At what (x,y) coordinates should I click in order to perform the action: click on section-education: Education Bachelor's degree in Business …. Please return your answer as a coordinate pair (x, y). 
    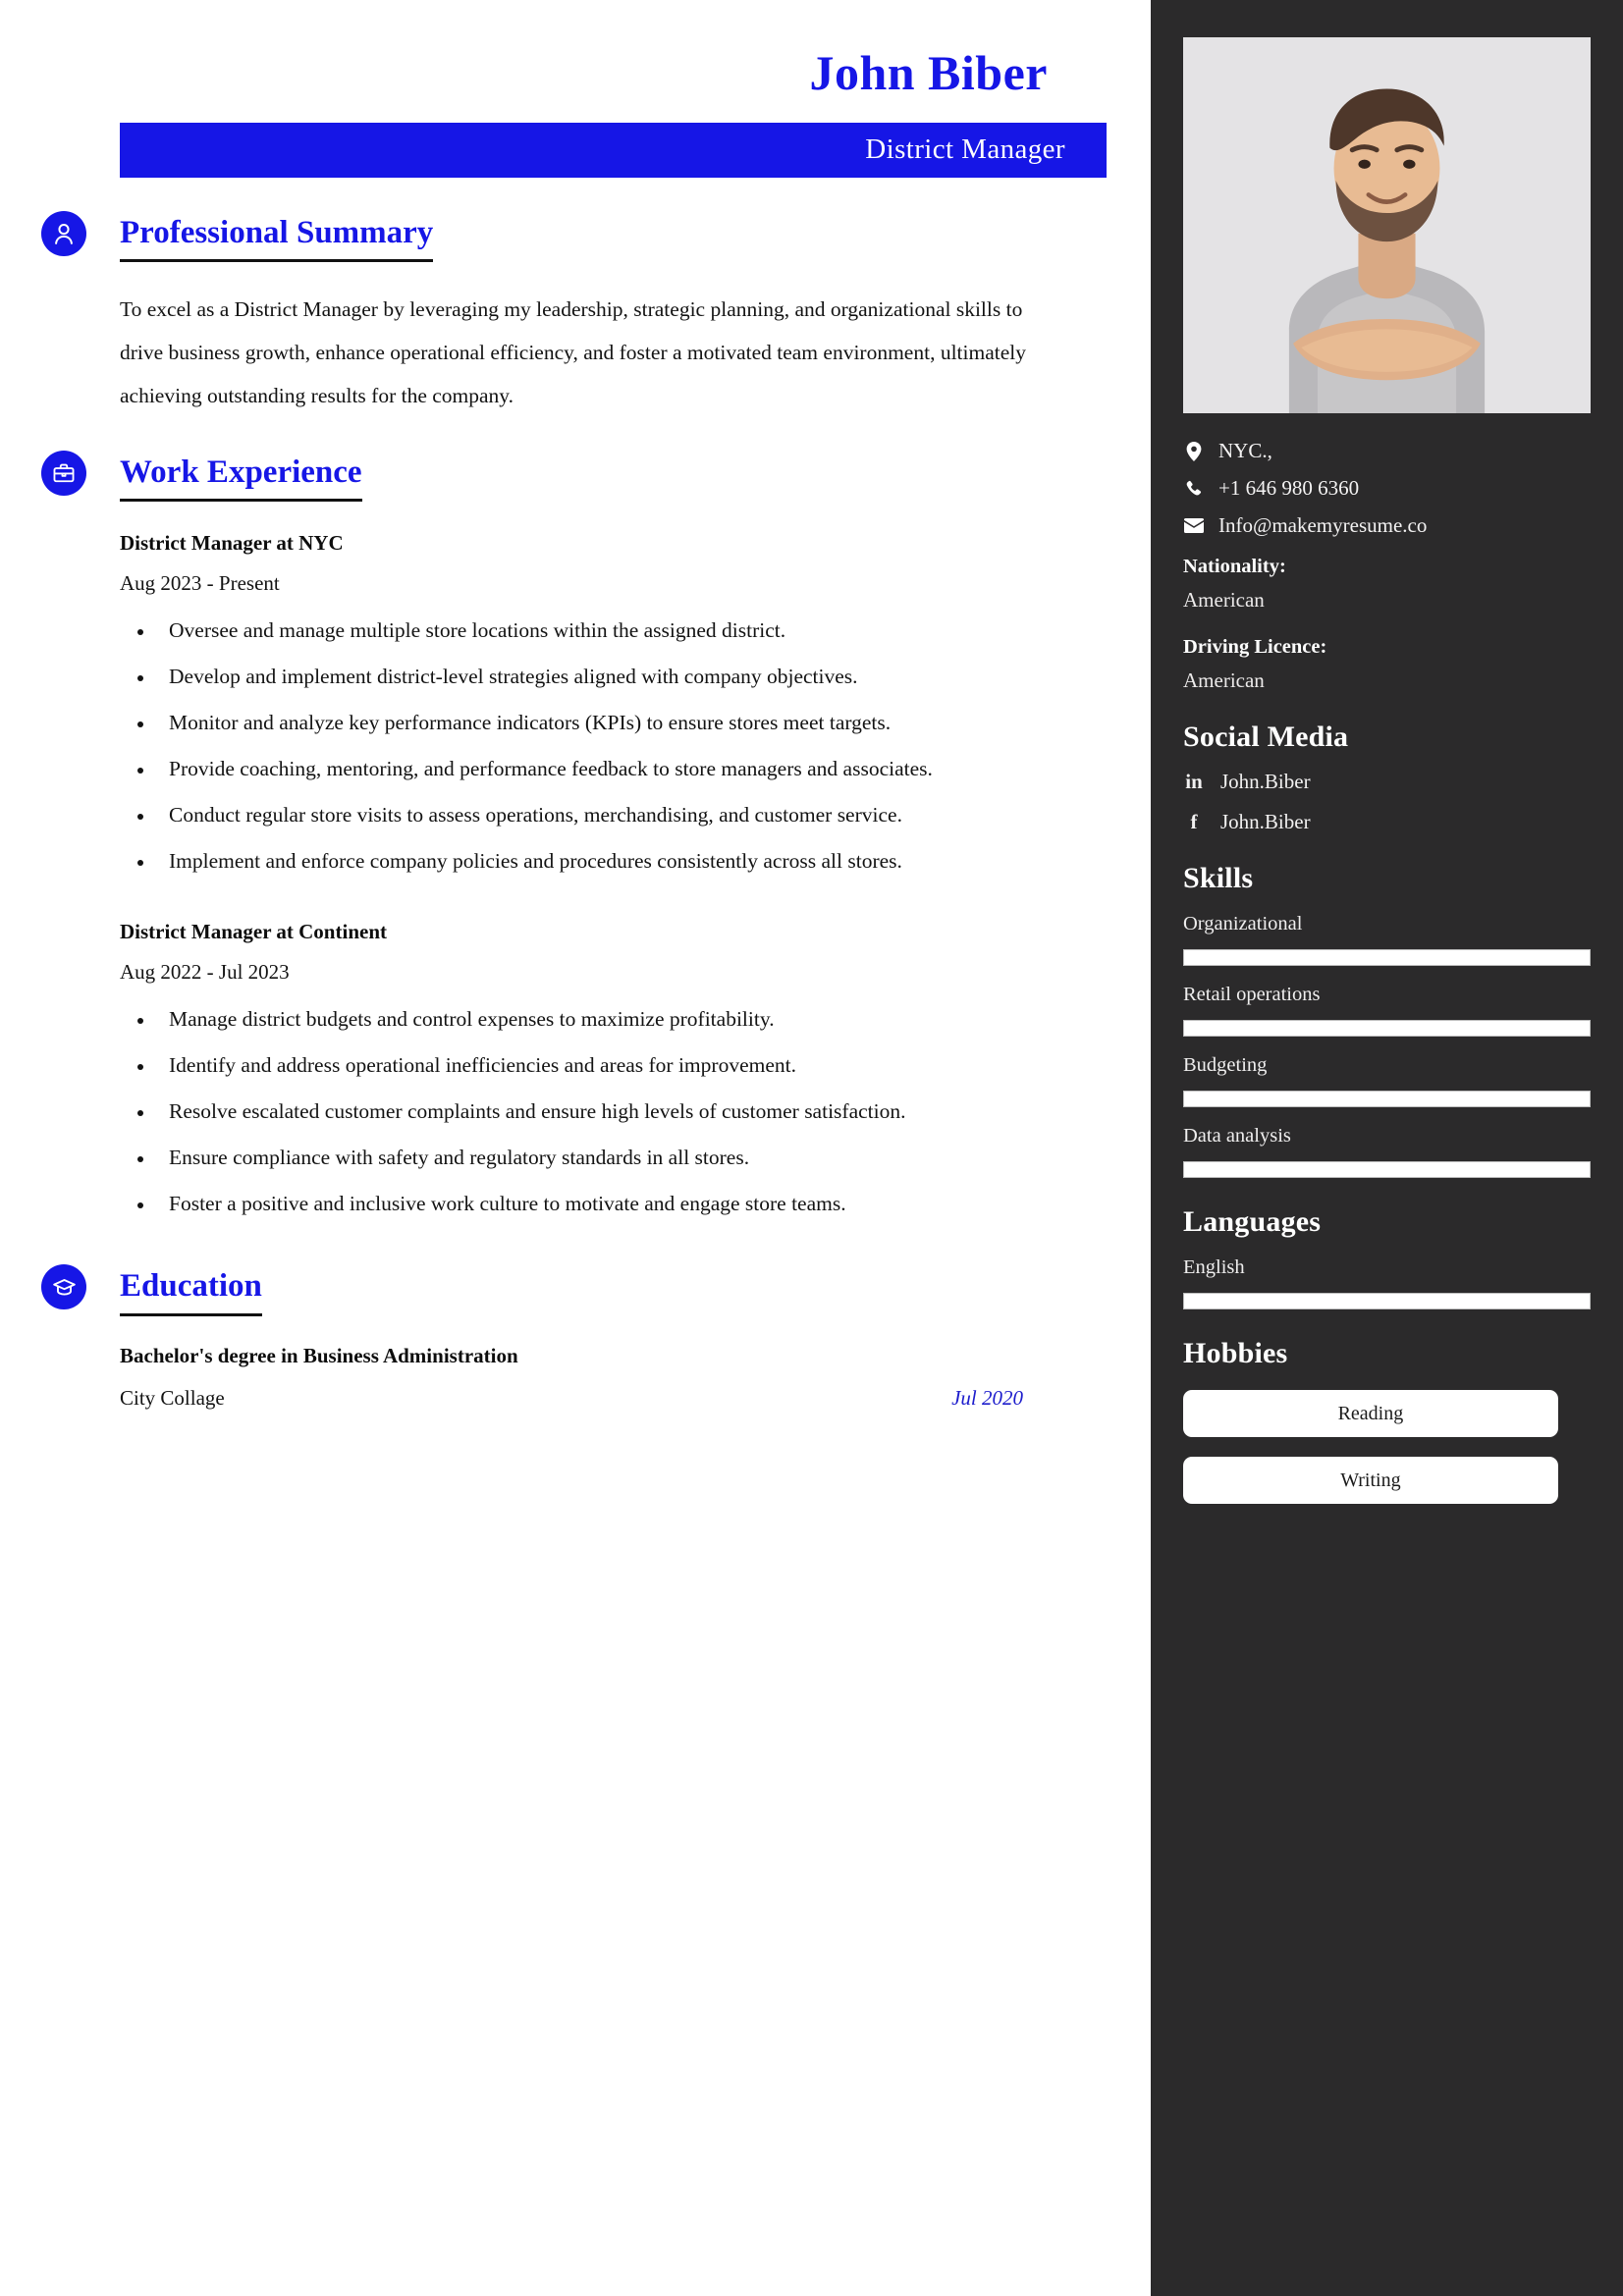
    Looking at the image, I should click on (554, 1338).